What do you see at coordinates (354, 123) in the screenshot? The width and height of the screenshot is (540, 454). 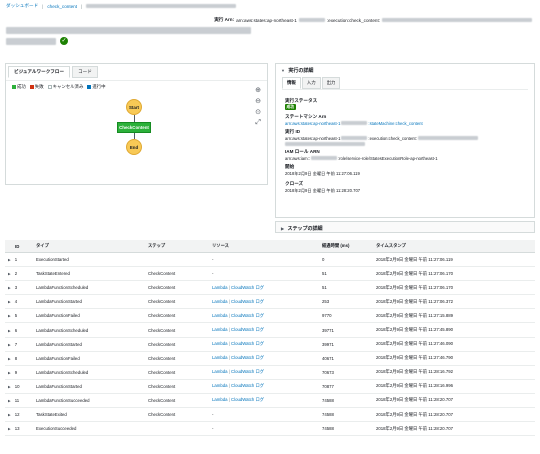 I see `redacted-account` at bounding box center [354, 123].